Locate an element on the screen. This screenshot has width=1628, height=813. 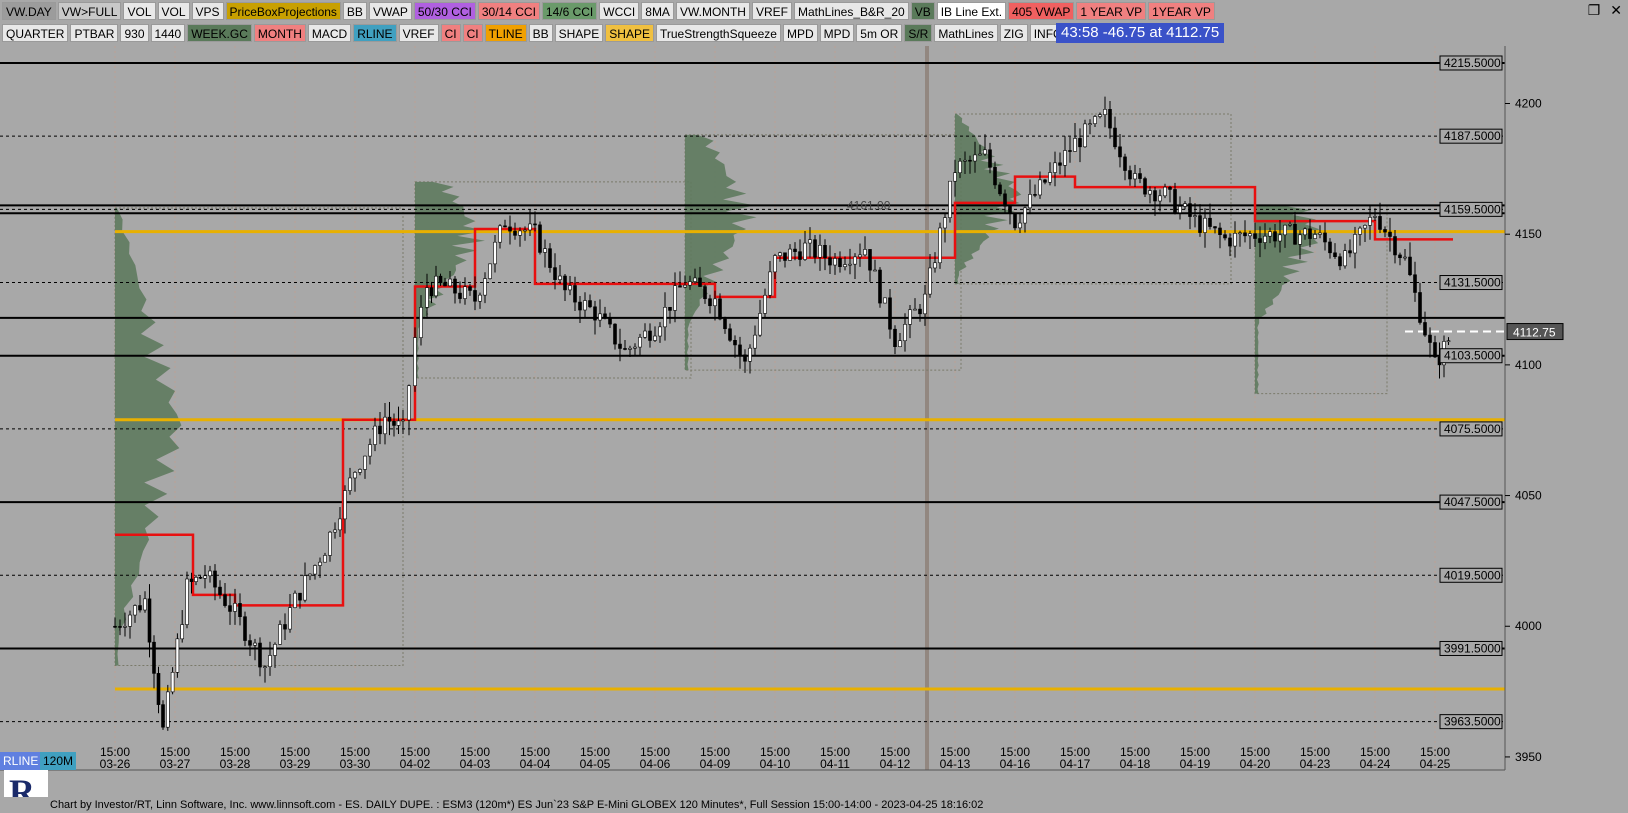
toolbar2-button-17: MPD is located at coordinates (837, 33).